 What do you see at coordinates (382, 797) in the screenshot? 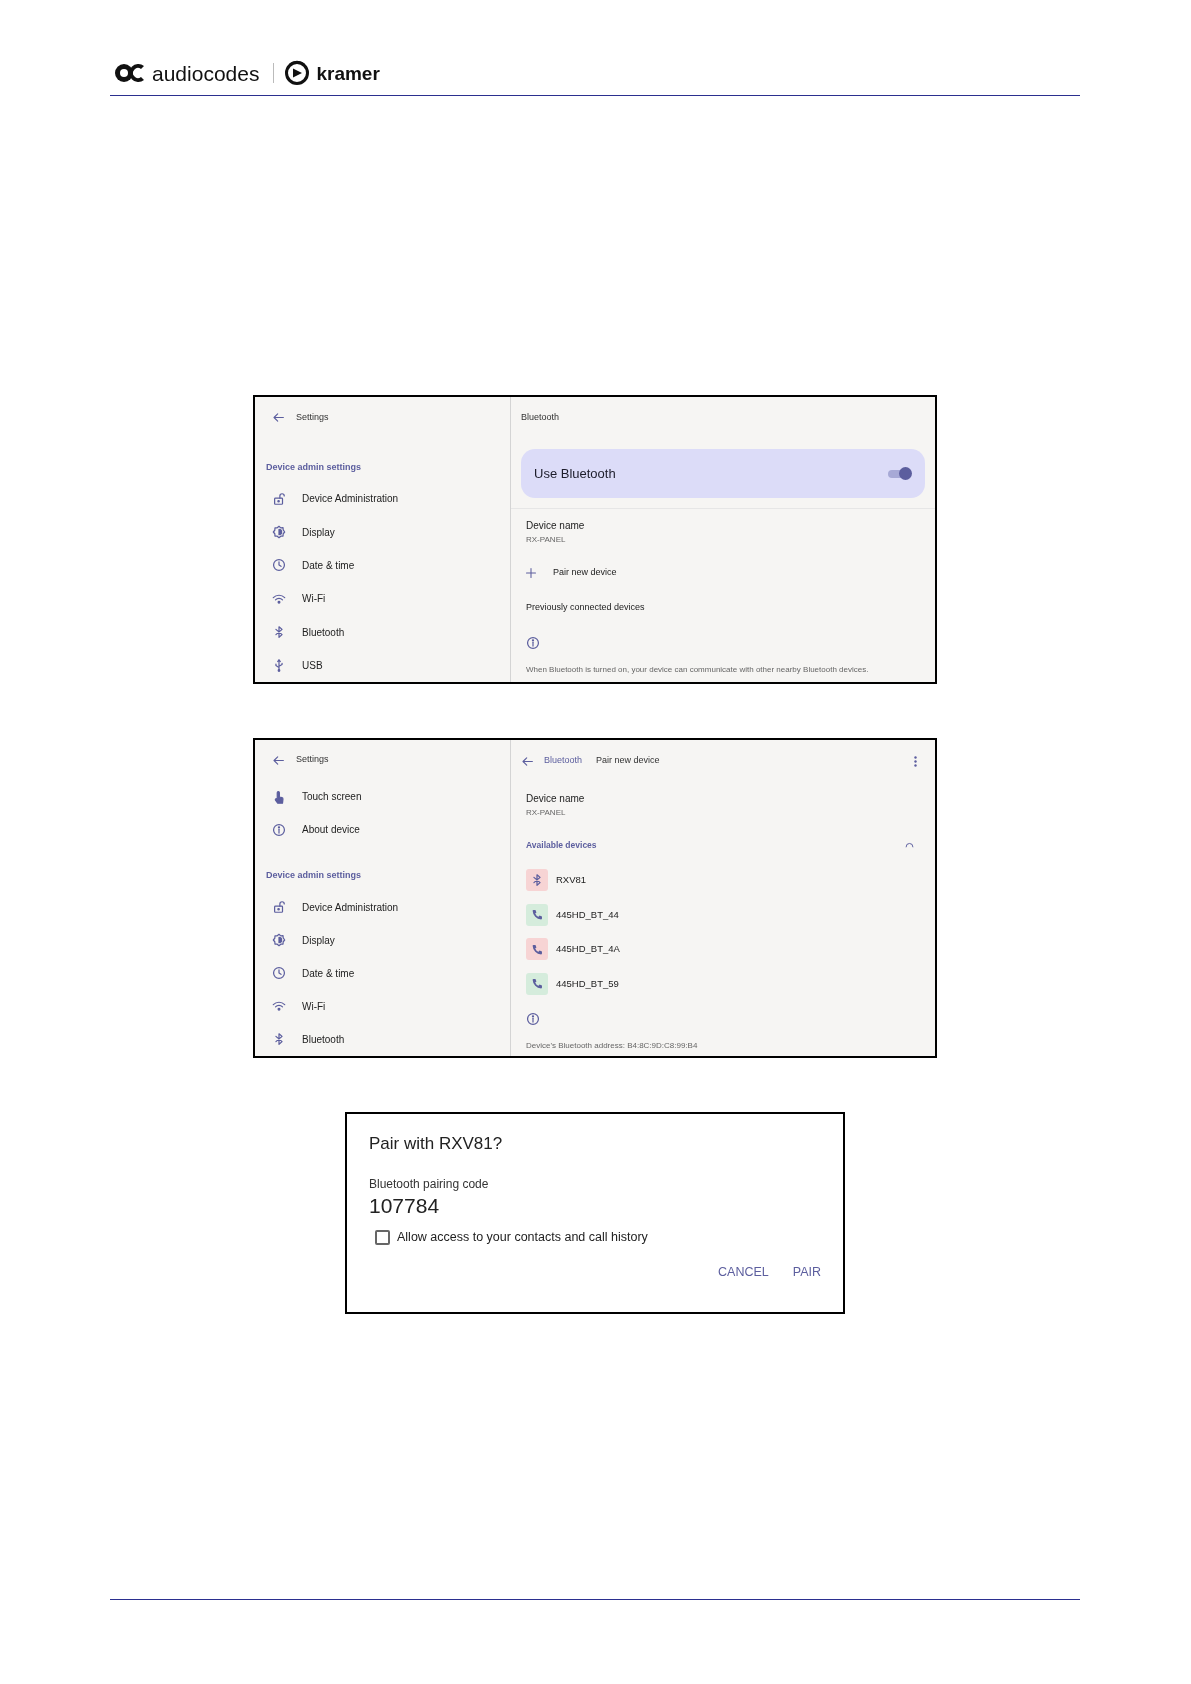
I see `sidebar-item: Touch screen` at bounding box center [382, 797].